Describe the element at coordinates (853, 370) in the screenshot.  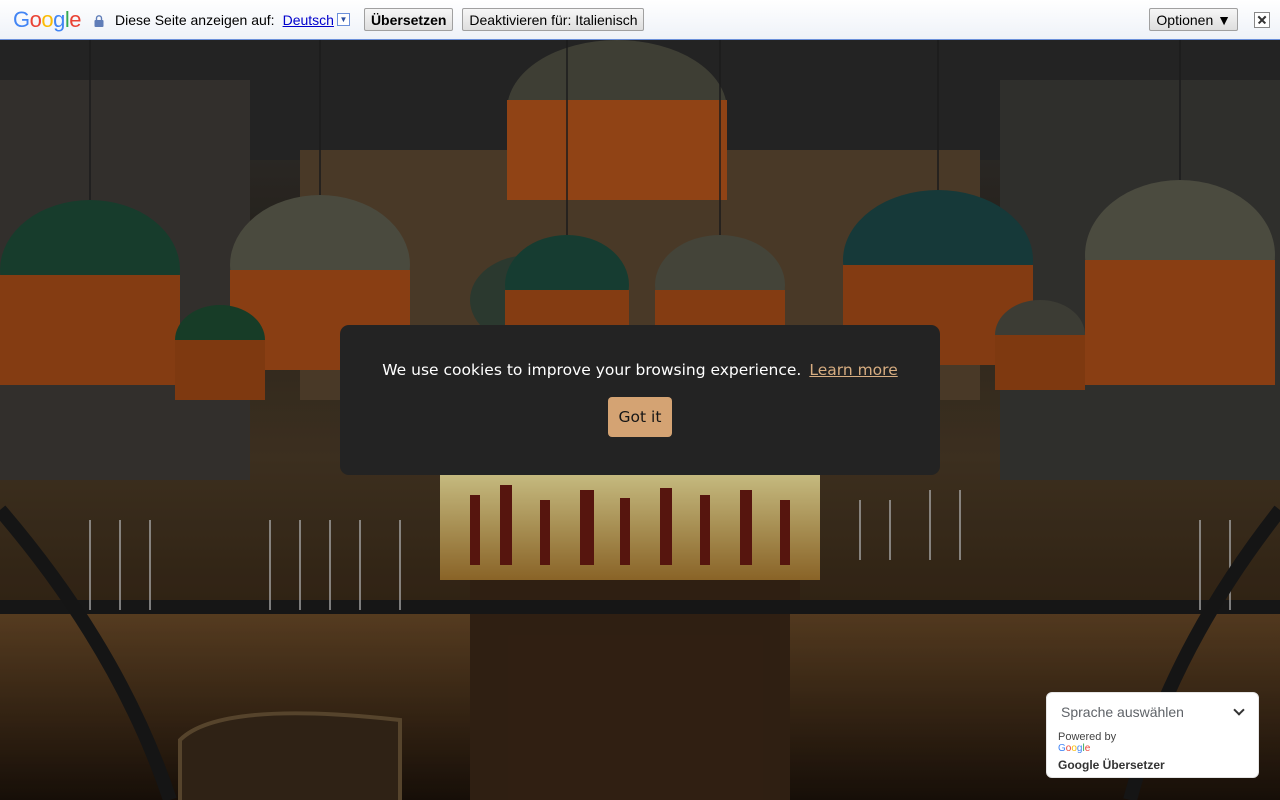
I see `learn-more-link: Learn more` at that location.